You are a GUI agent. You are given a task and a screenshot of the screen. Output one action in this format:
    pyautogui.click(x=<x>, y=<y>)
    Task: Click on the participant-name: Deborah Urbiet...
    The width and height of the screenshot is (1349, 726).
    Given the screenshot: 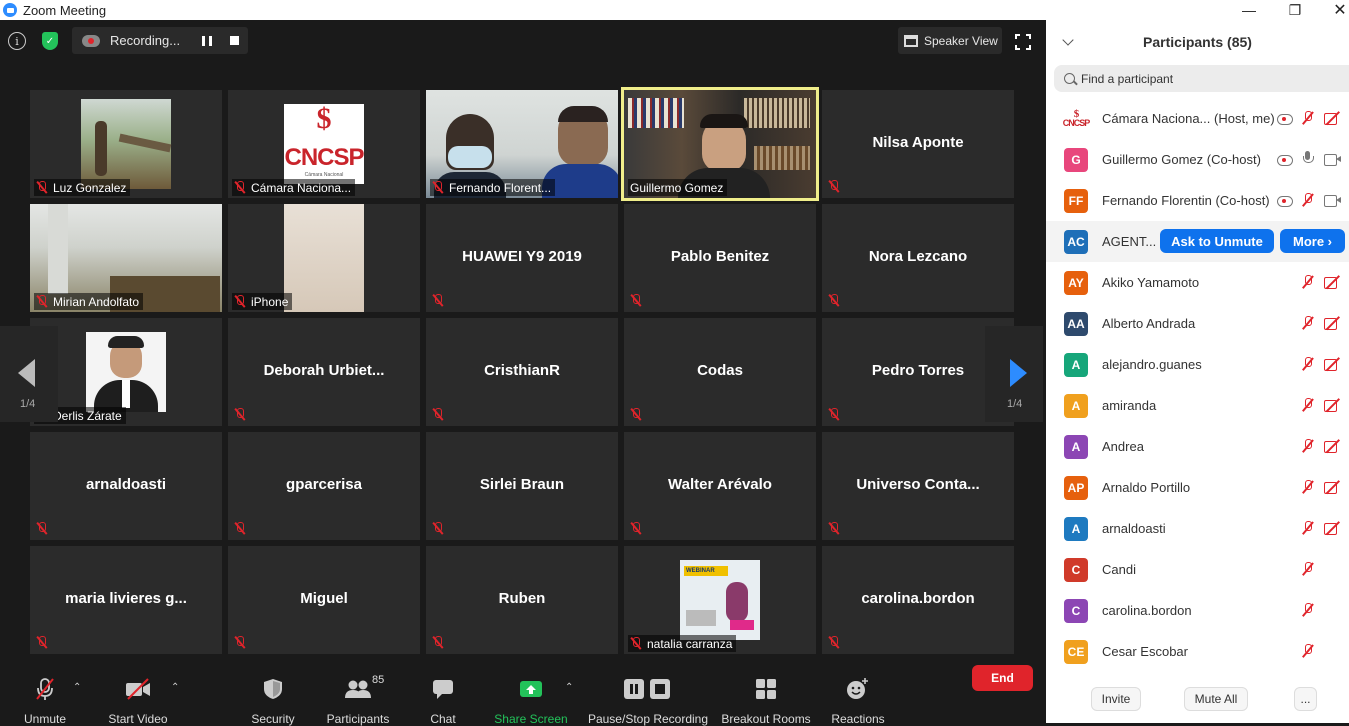 What is the action you would take?
    pyautogui.click(x=324, y=370)
    